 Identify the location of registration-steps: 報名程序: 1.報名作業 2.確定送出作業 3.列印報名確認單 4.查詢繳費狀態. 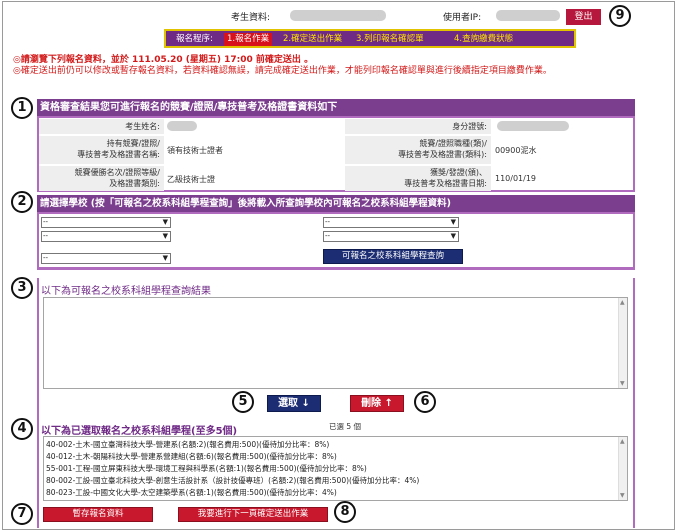
(370, 38).